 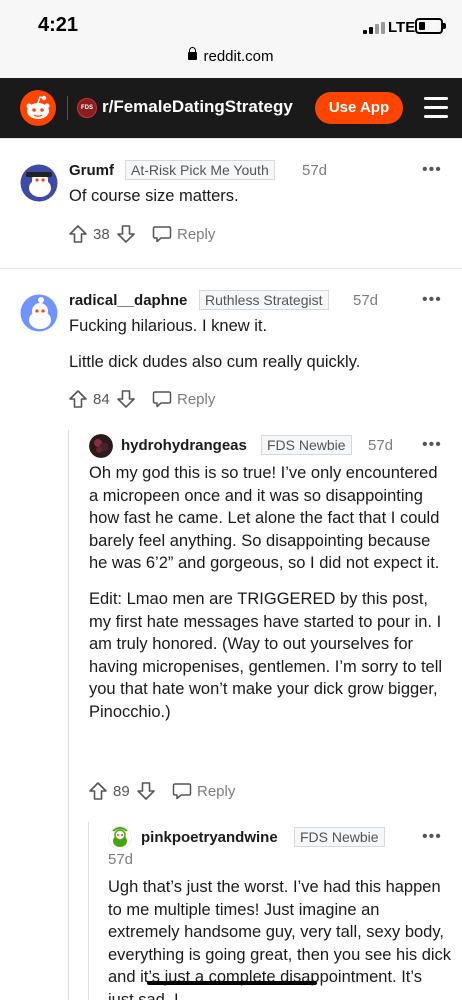 I want to click on hand-drawn-underline, so click(x=232, y=983).